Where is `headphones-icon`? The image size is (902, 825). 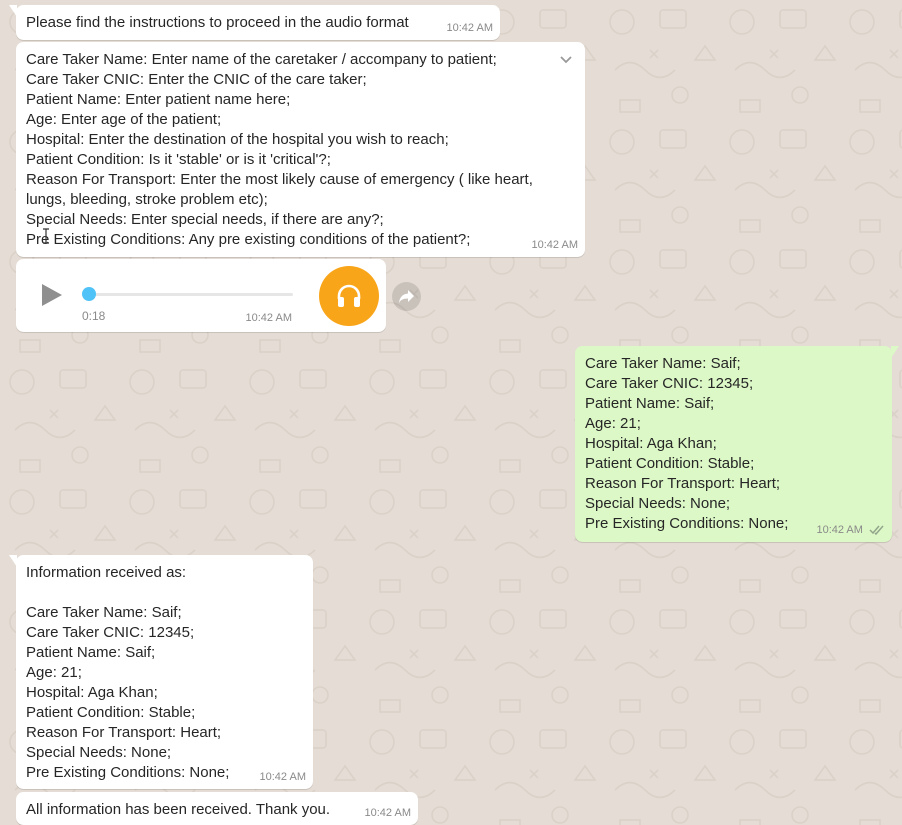 headphones-icon is located at coordinates (349, 296).